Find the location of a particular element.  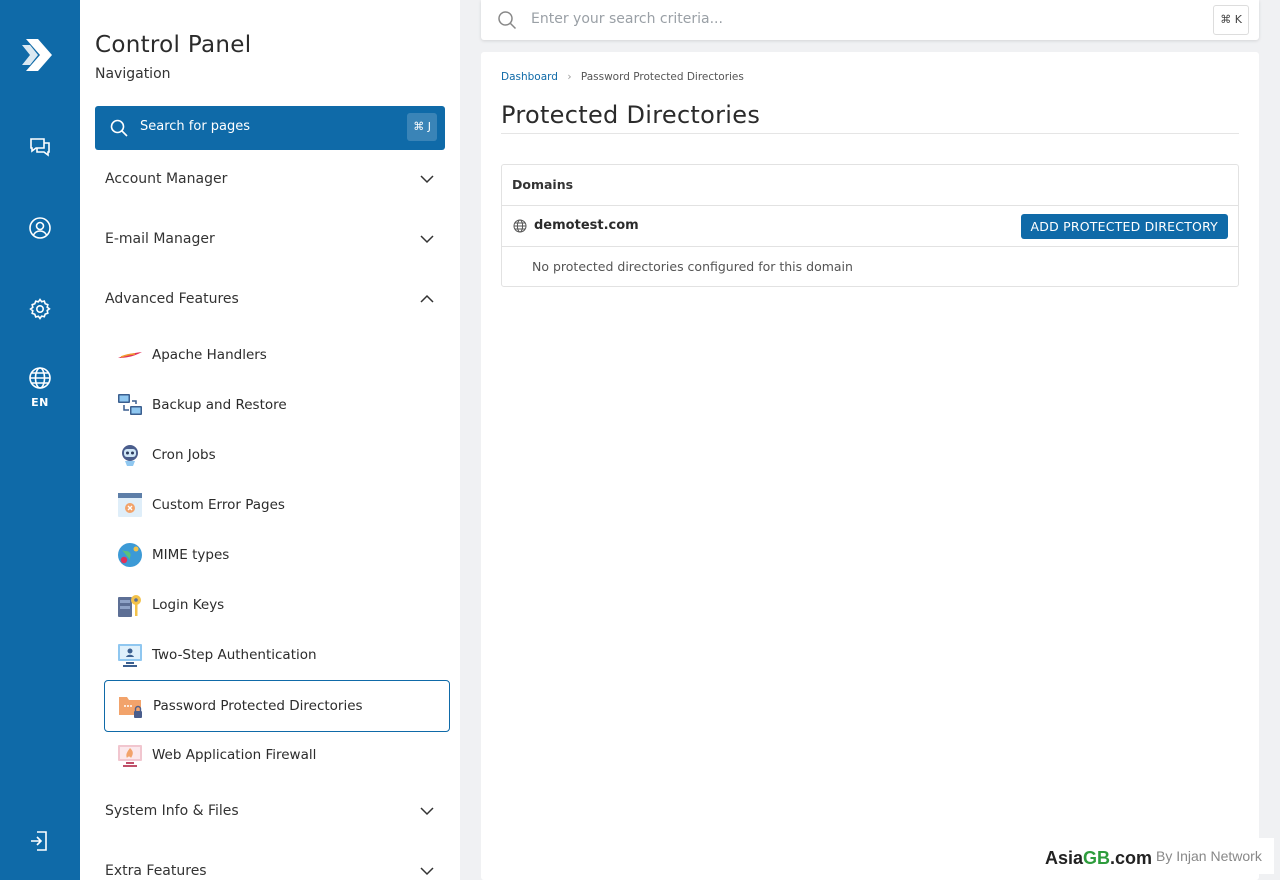

backup-monitors-icon is located at coordinates (130, 404).